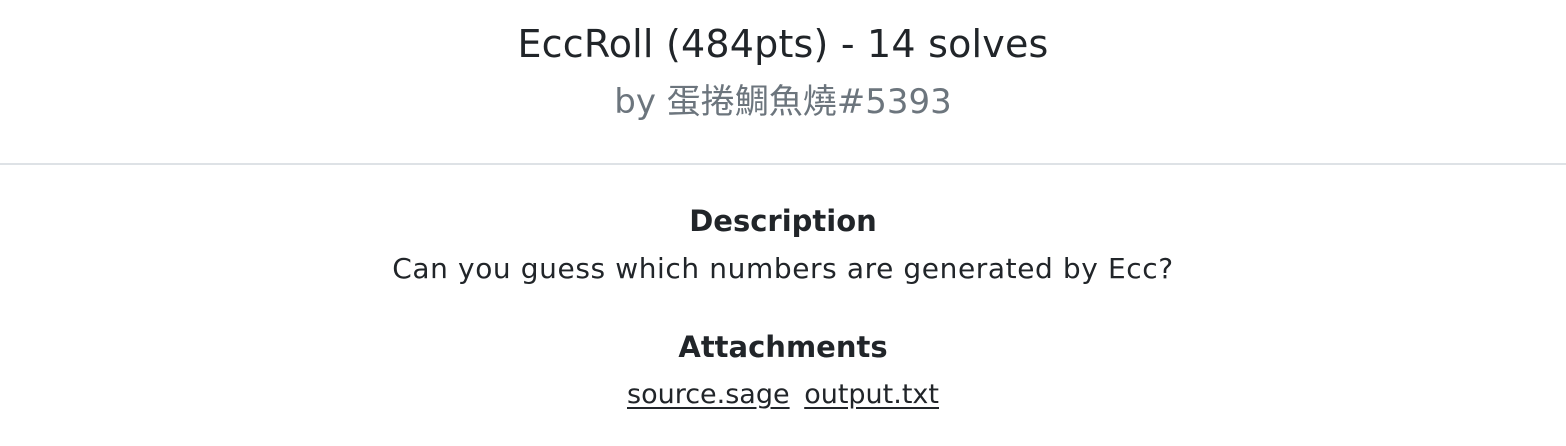 The width and height of the screenshot is (1566, 446). I want to click on description-heading: Description, so click(783, 221).